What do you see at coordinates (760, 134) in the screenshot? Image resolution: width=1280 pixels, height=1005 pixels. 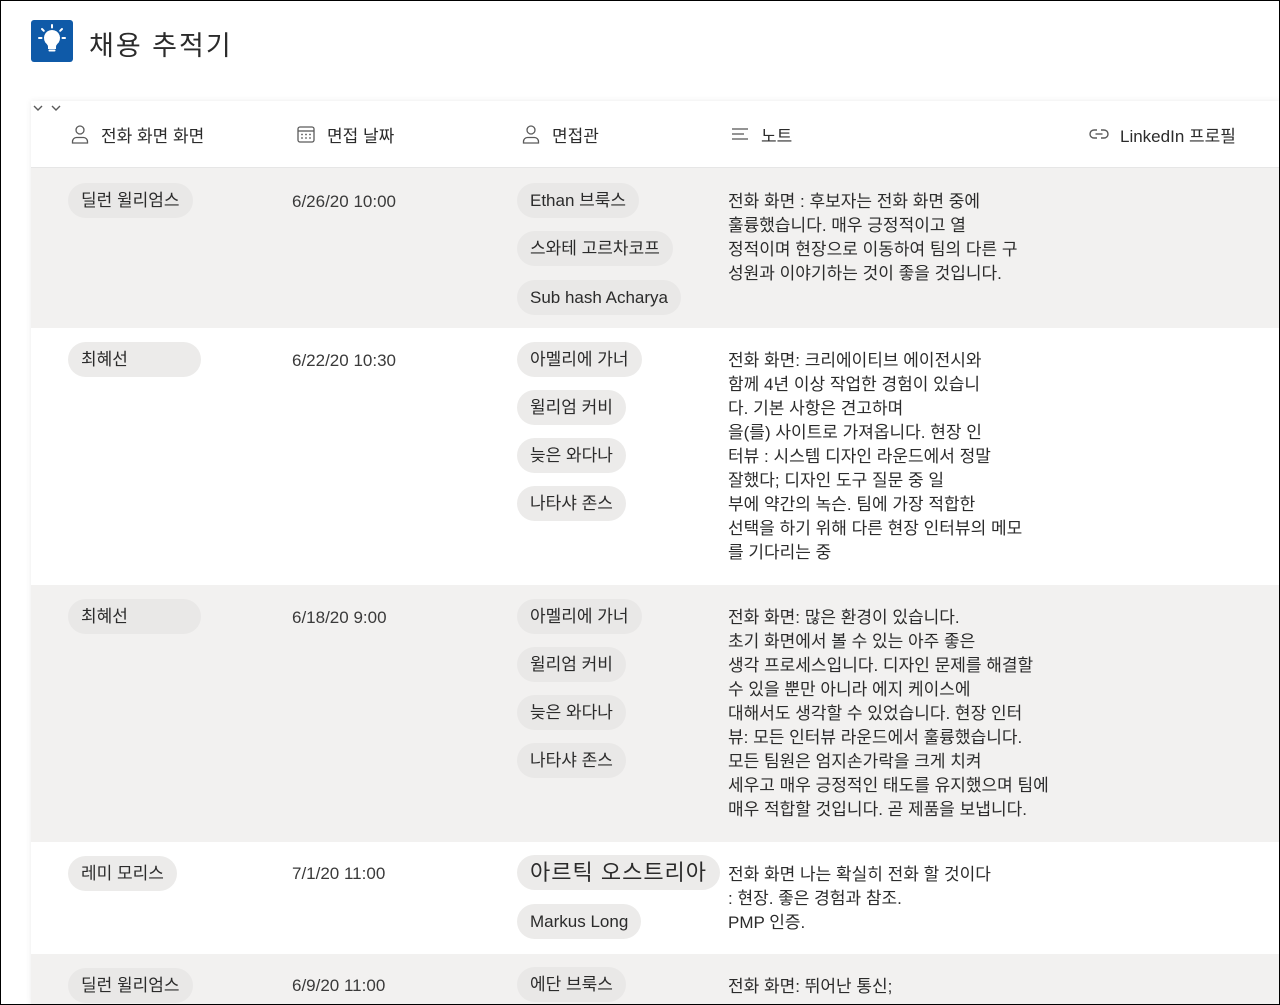 I see `column-header-notes: 노트` at bounding box center [760, 134].